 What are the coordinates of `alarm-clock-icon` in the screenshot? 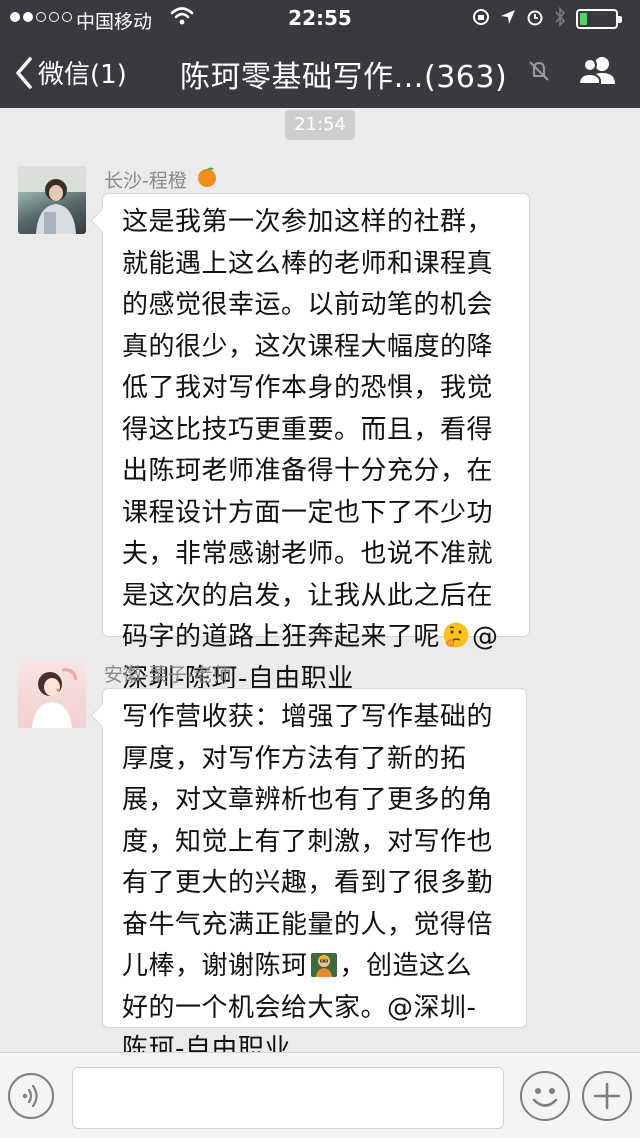 It's located at (535, 18).